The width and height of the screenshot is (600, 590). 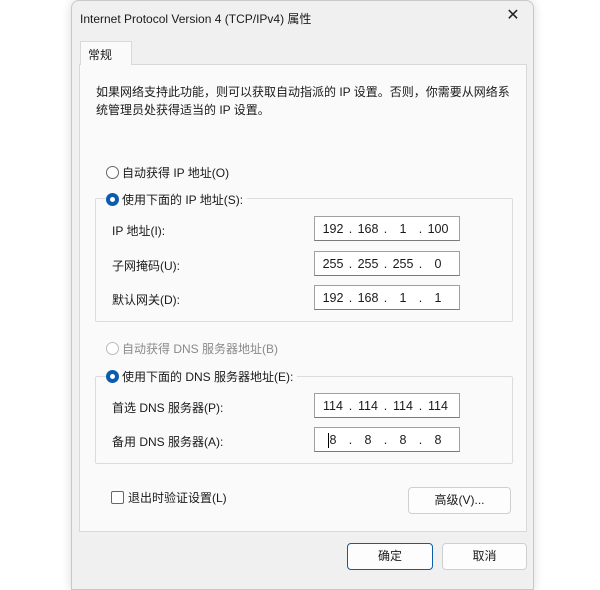 What do you see at coordinates (208, 377) in the screenshot?
I see `radio-label: 使用下面的 DNS 服务器地址(E):` at bounding box center [208, 377].